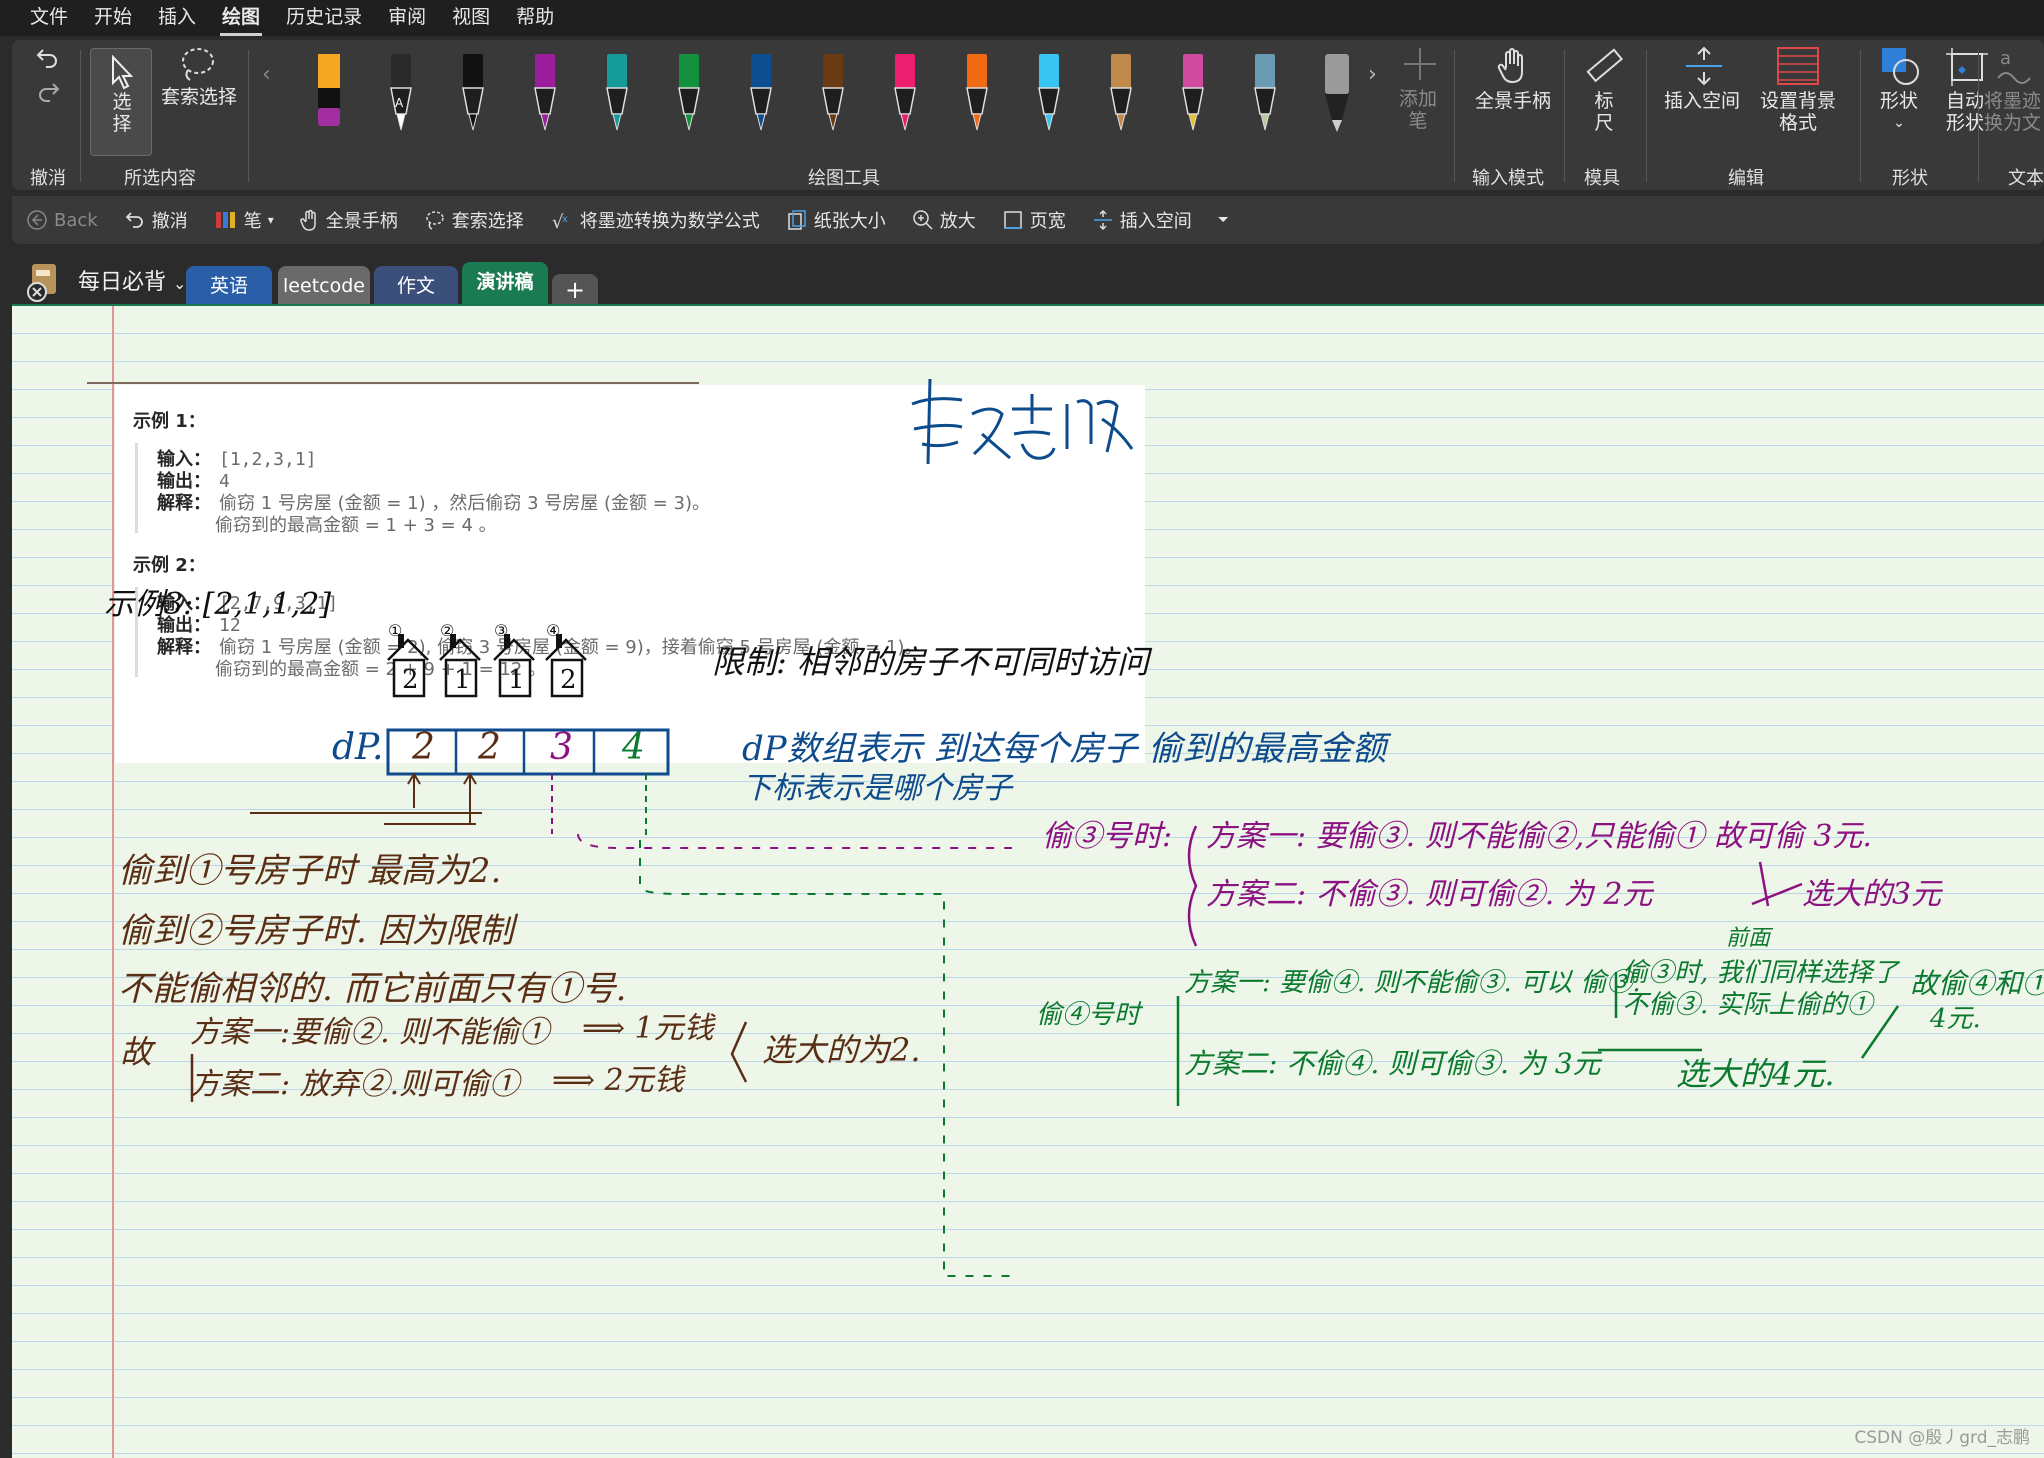 The width and height of the screenshot is (2044, 1458). Describe the element at coordinates (1910, 178) in the screenshot. I see `shapes-group-label: 形状` at that location.